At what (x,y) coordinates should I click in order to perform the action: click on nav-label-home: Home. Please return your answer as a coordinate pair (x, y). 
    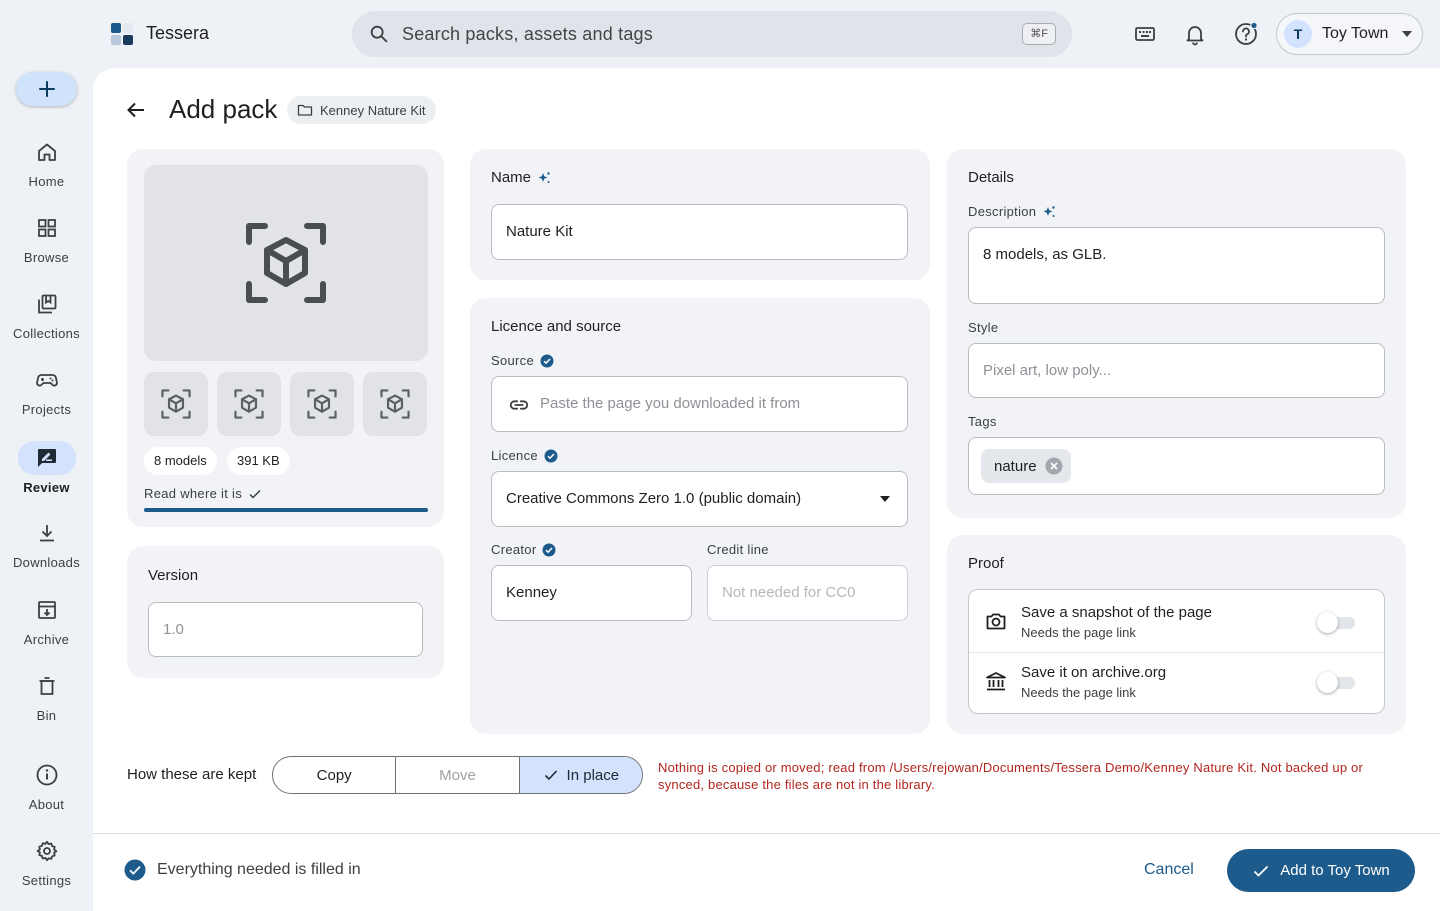
    Looking at the image, I should click on (46, 181).